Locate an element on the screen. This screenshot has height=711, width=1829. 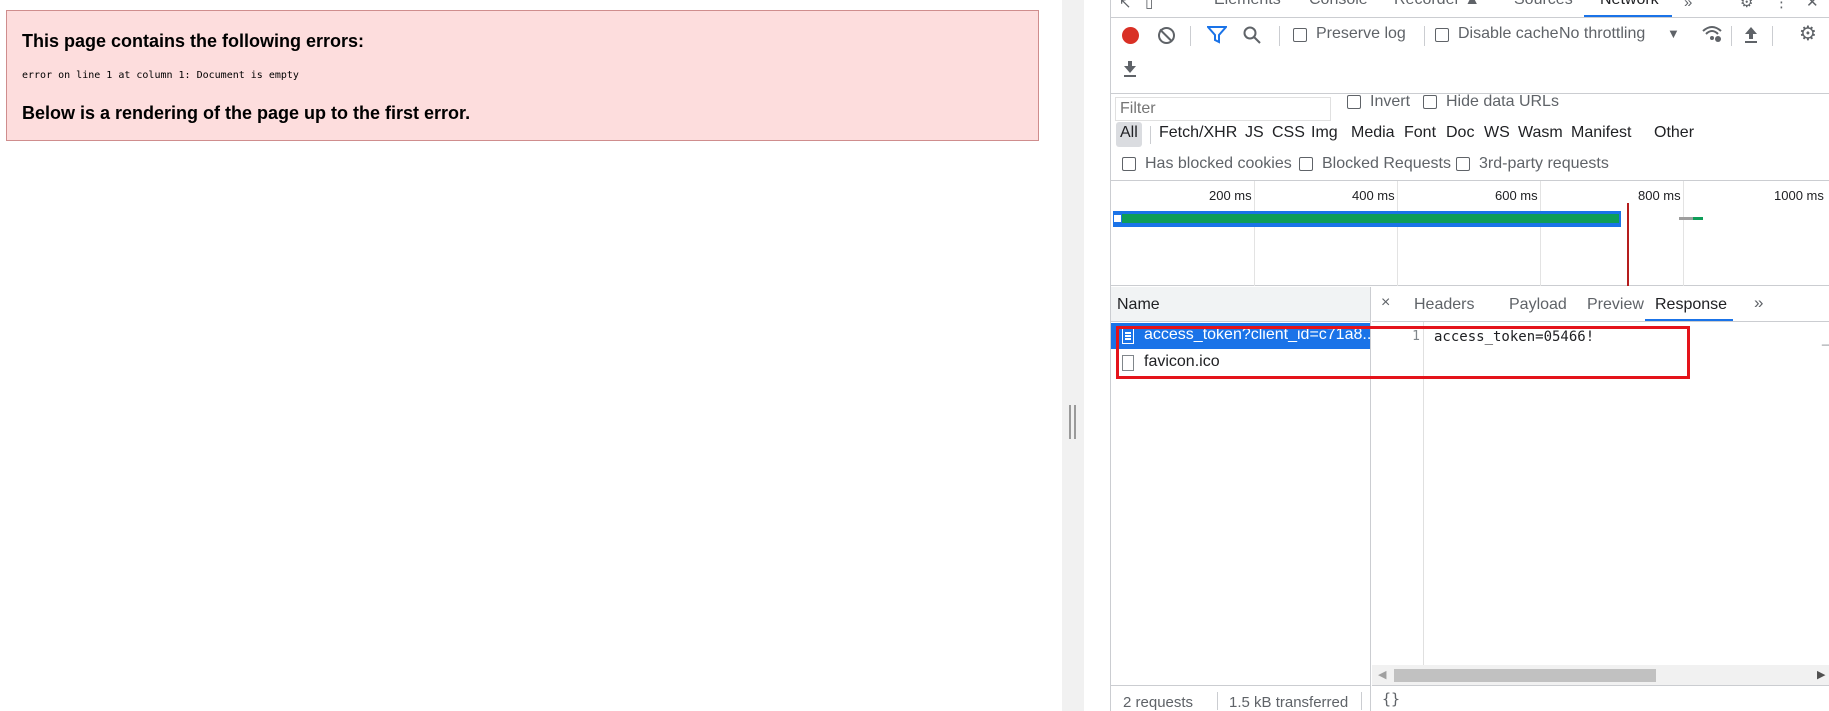
type-filter-wasm: Wasm is located at coordinates (1540, 134).